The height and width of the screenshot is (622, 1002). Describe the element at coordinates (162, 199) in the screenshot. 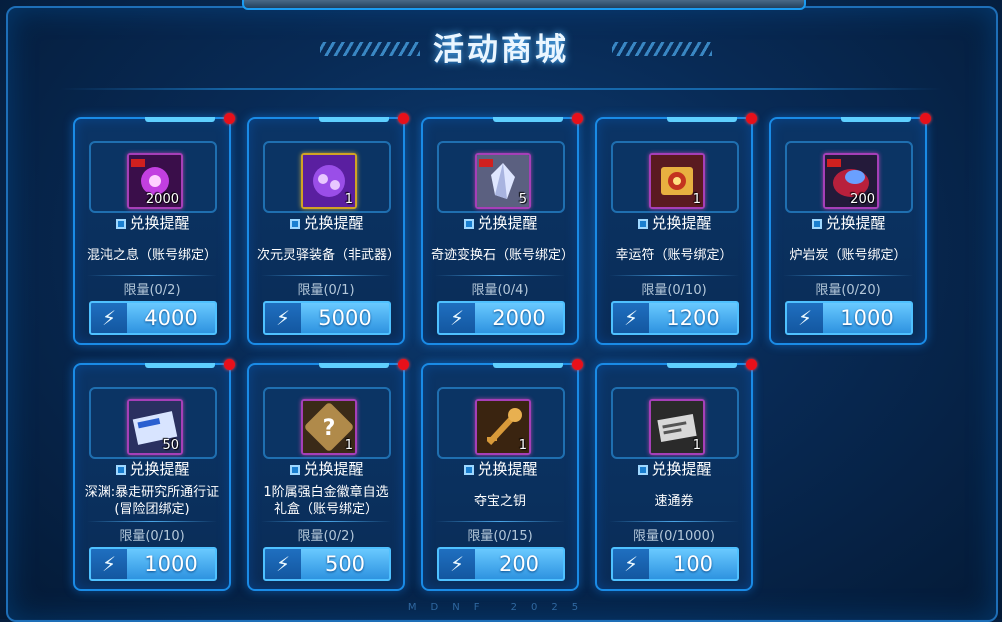

I see `item-quantity: 2000` at that location.